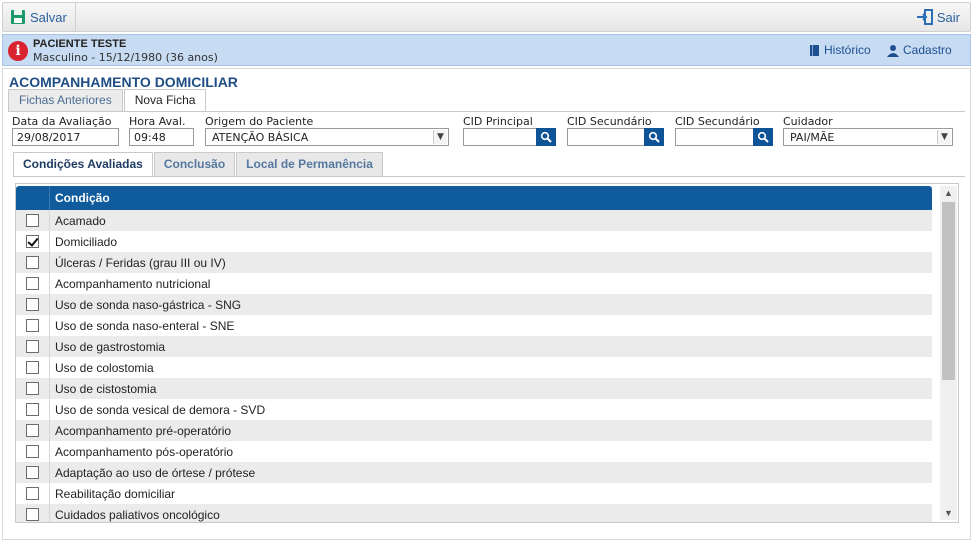 Image resolution: width=973 pixels, height=542 pixels. I want to click on cid-sec2-search-button, so click(763, 137).